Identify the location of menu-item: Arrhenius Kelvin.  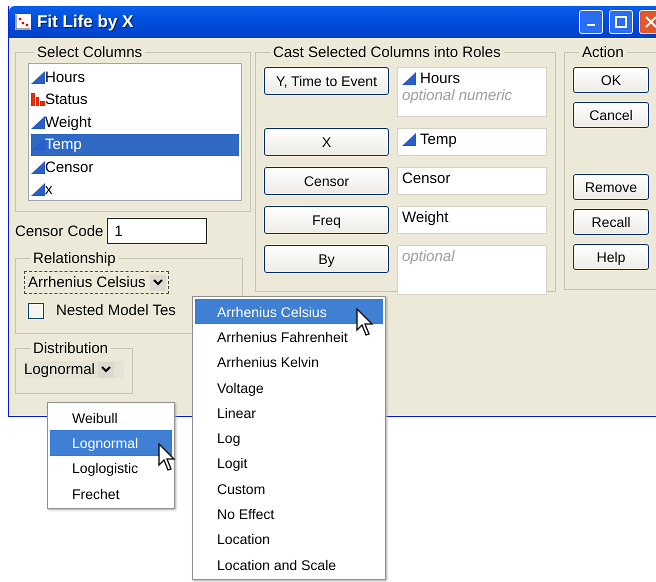
(289, 362).